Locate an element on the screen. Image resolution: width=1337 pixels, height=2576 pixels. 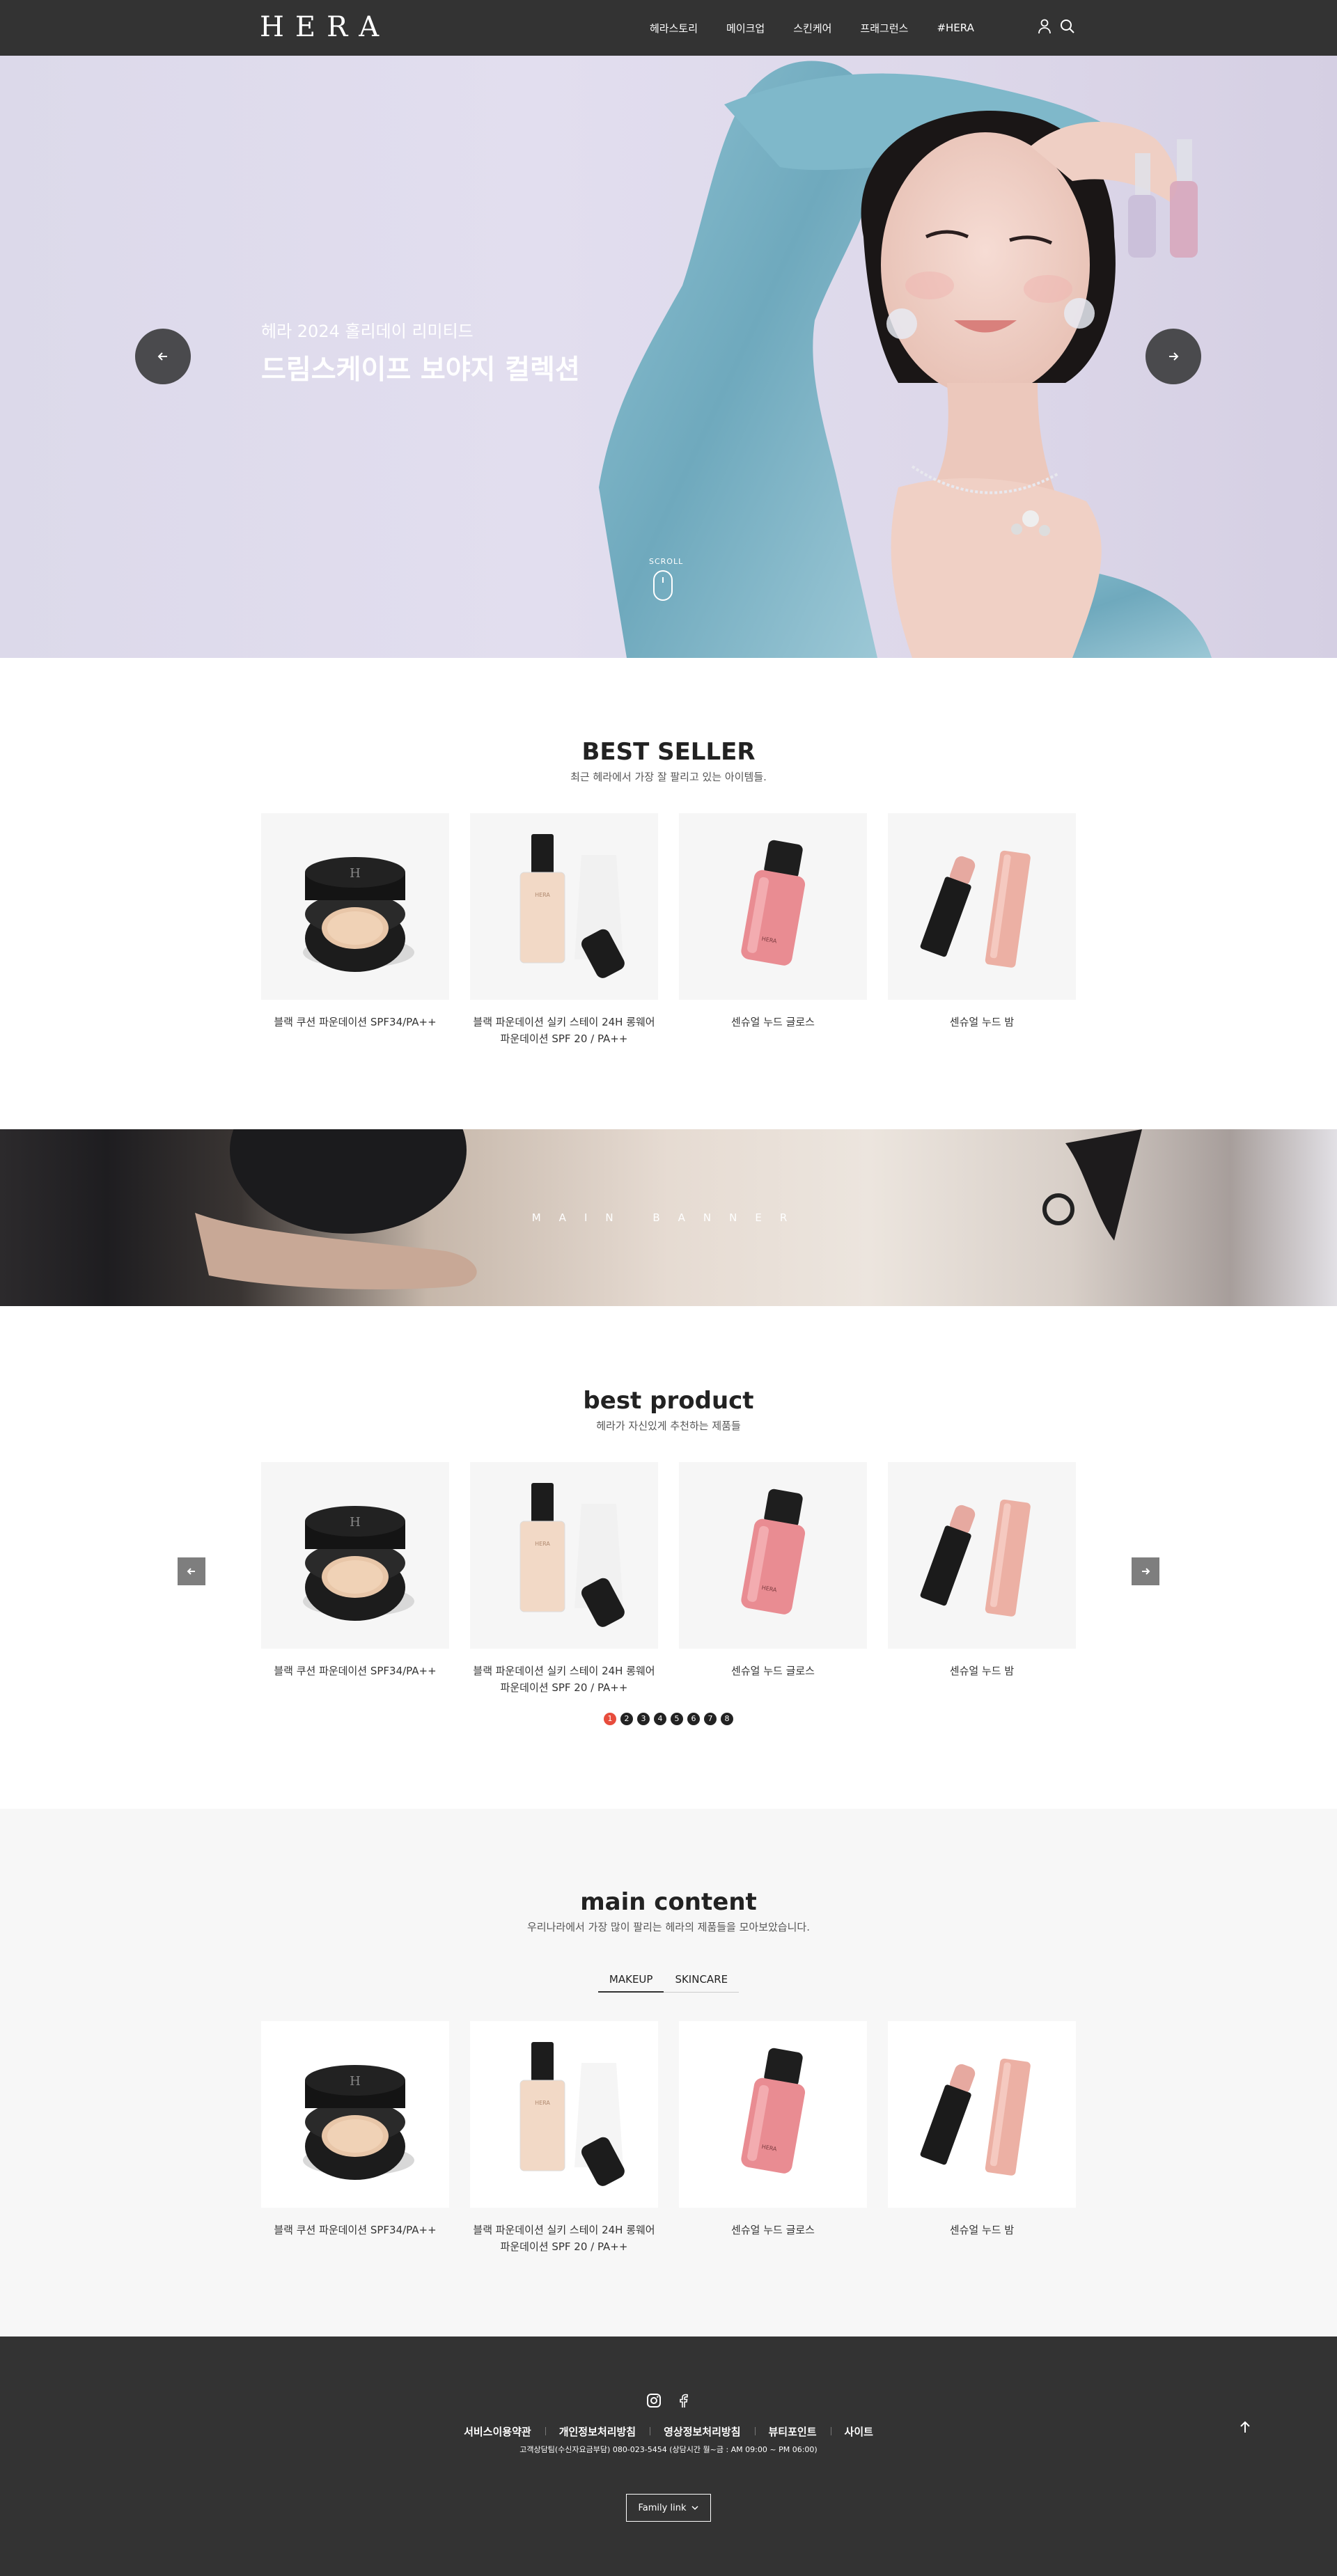
best-seller-desc: 최근 헤라에서 가장 잘 팔리고 있는 아이템들. is located at coordinates (668, 777).